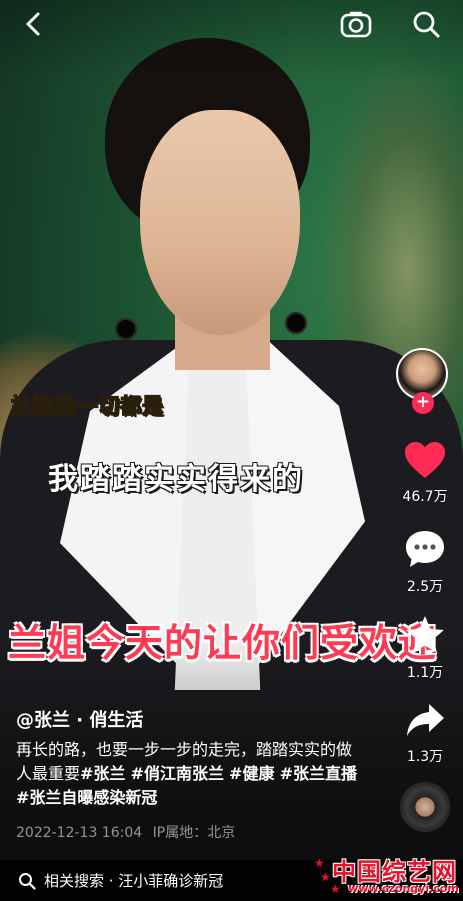 This screenshot has width=463, height=901. Describe the element at coordinates (86, 406) in the screenshot. I see `caption-line-1: 兰姐的一切都是` at that location.